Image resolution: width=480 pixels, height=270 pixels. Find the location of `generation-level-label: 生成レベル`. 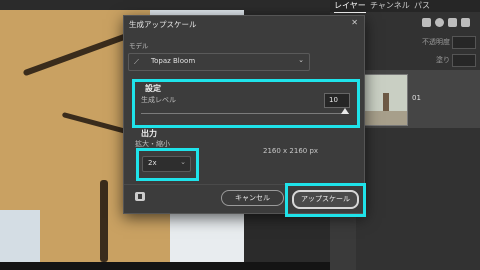

generation-level-label: 生成レベル is located at coordinates (158, 100).